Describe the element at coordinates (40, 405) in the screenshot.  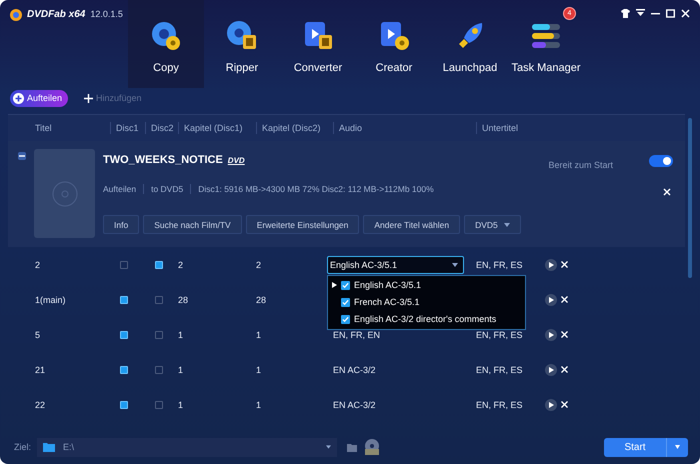
I see `table-cell-text: 22` at that location.